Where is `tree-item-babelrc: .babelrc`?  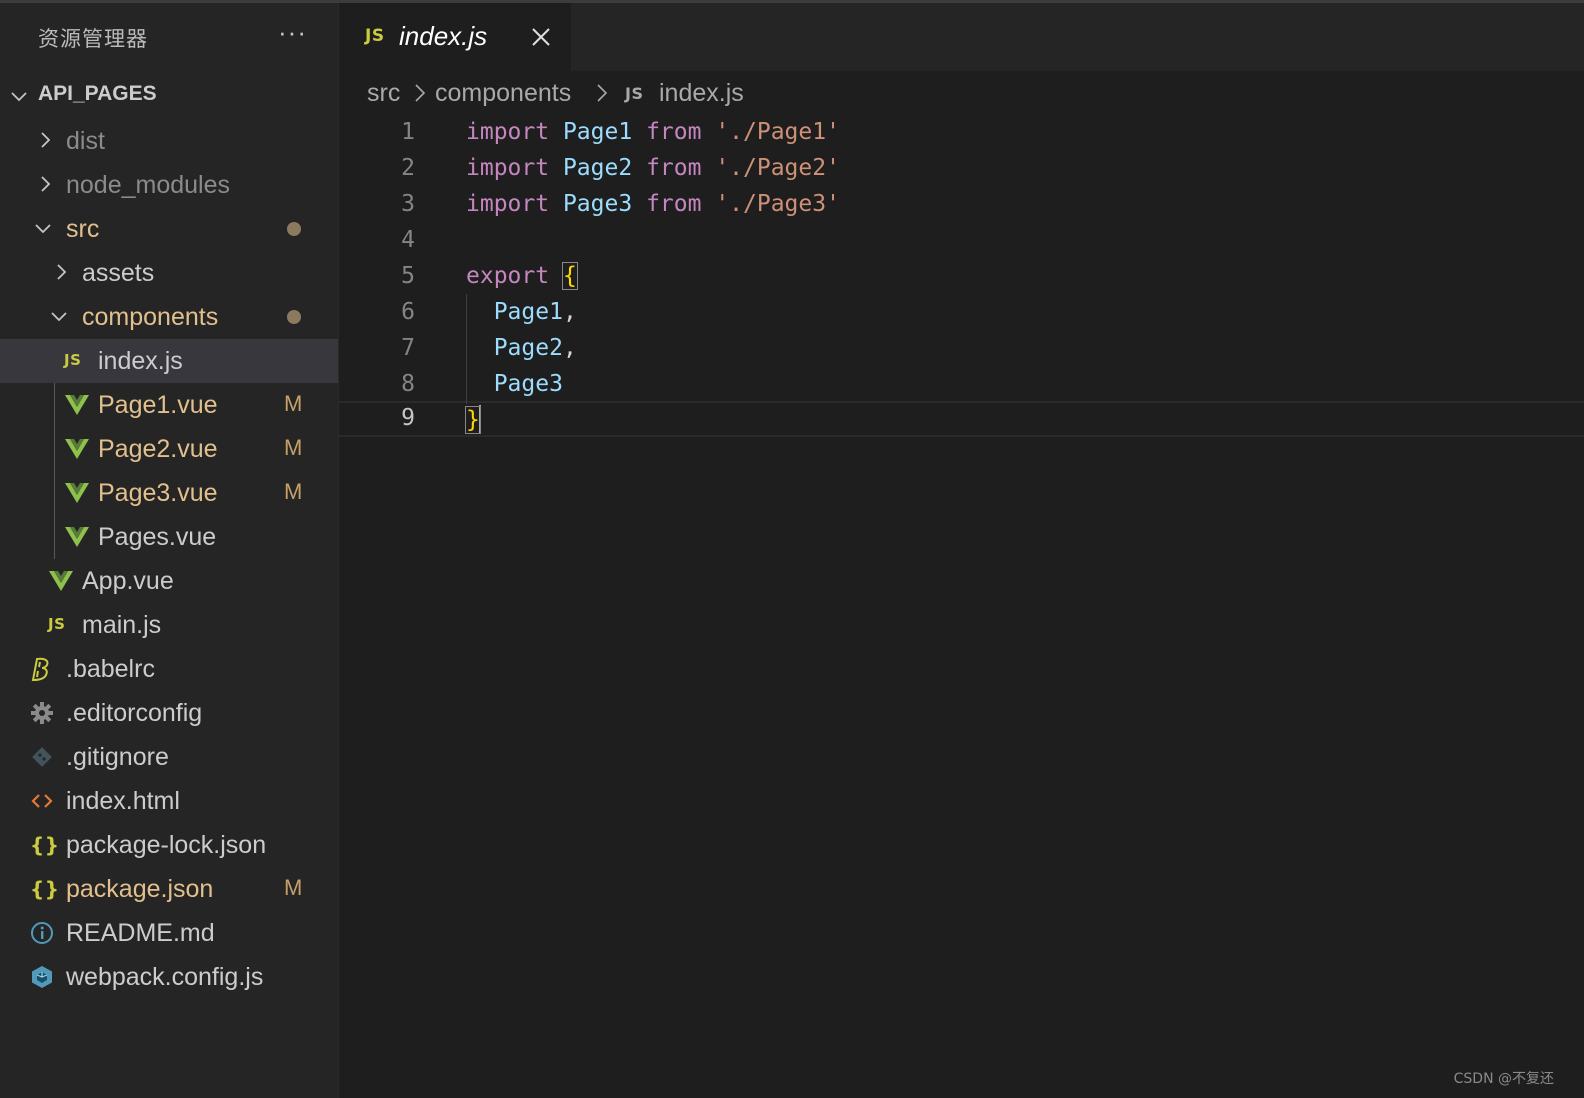
tree-item-babelrc: .babelrc is located at coordinates (169, 669).